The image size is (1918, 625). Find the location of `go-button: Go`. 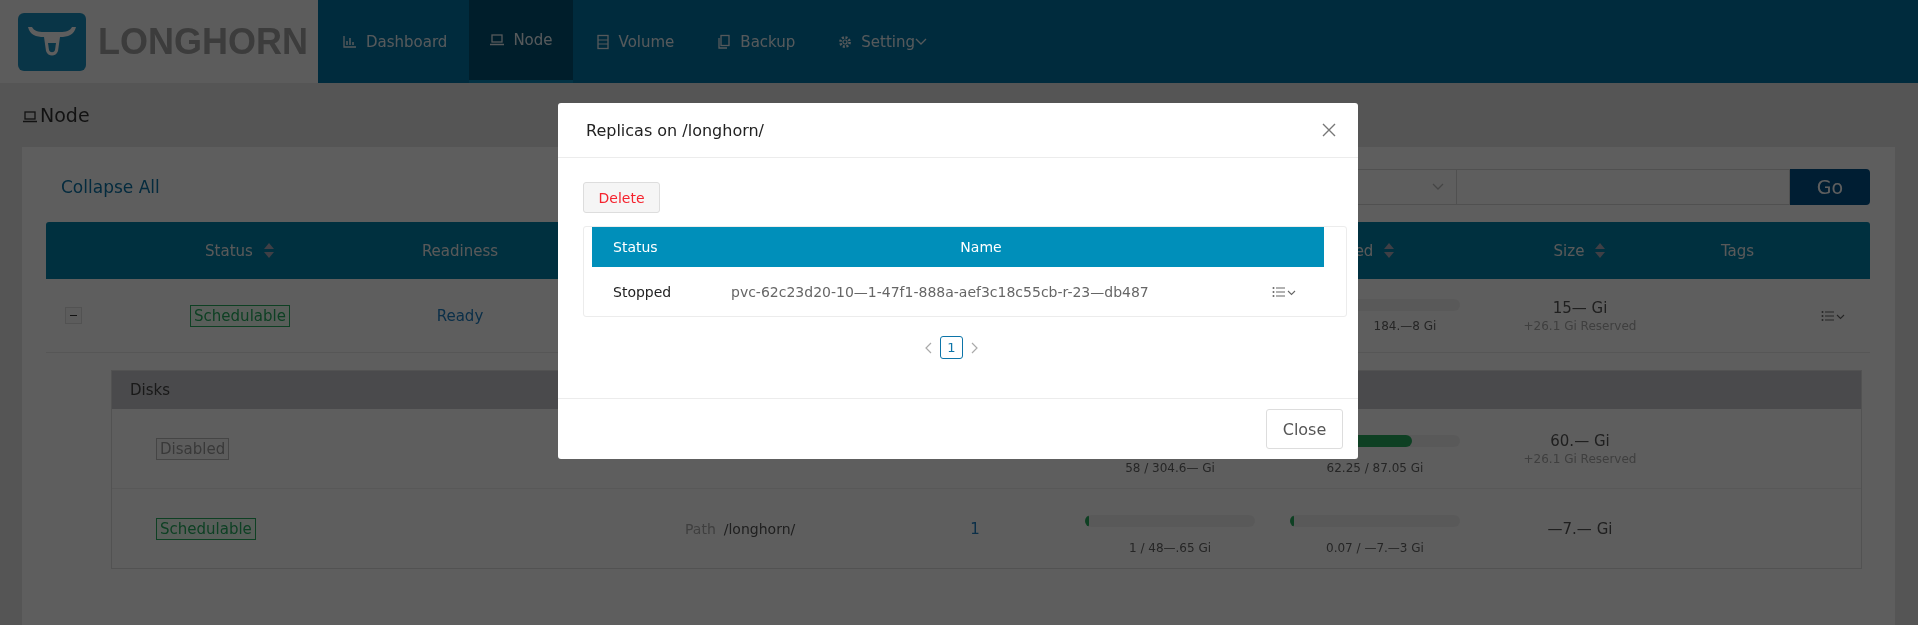

go-button: Go is located at coordinates (1830, 187).